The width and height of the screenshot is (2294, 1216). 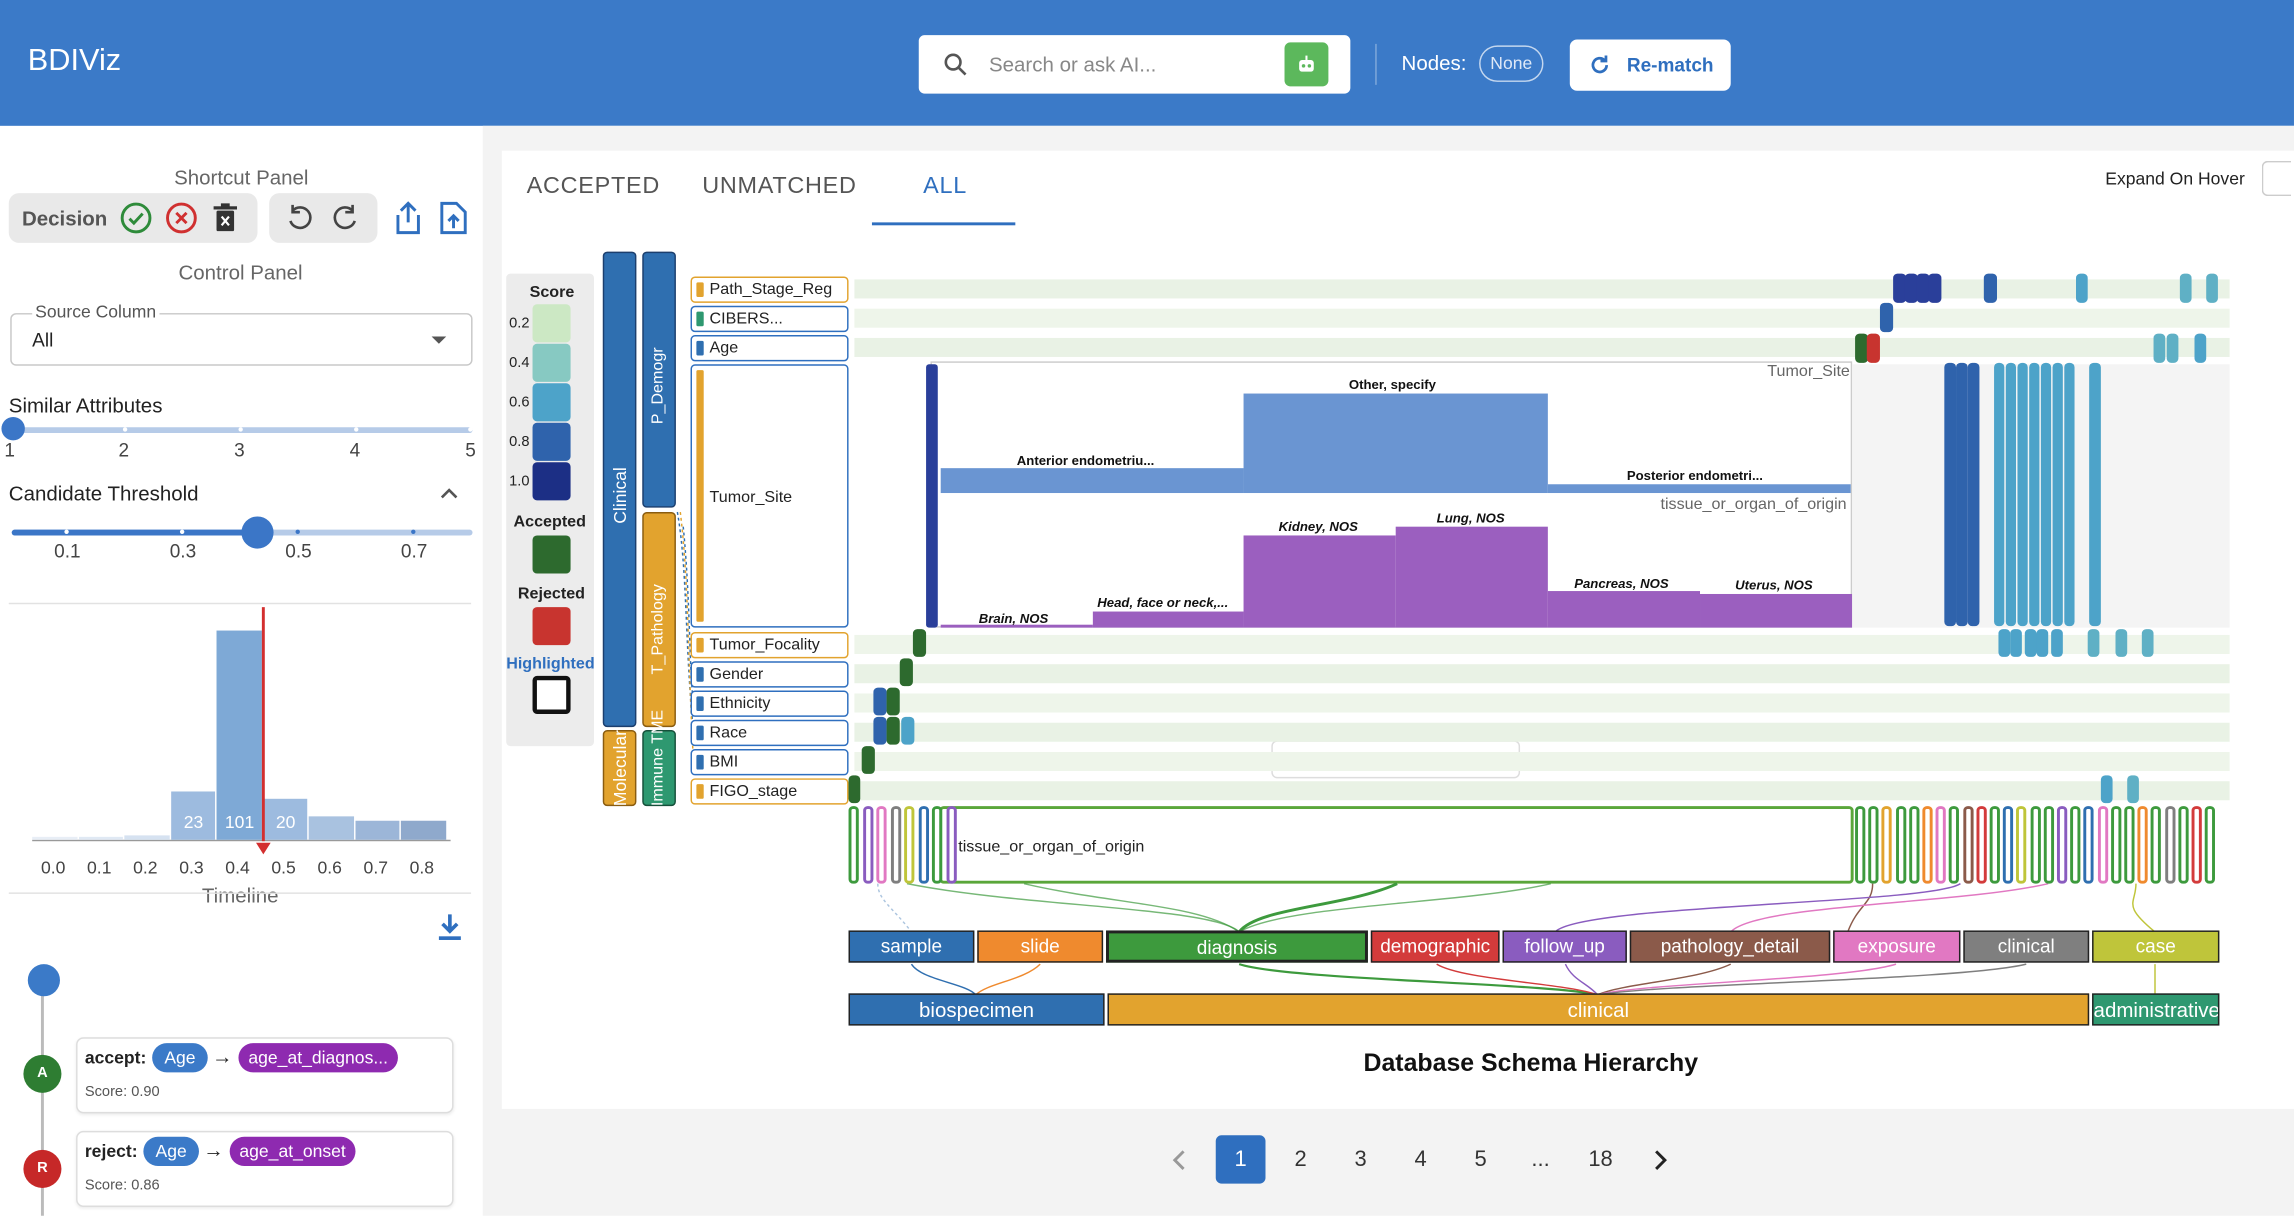 What do you see at coordinates (1237, 946) in the screenshot?
I see `category-diagnosis: diagnosis` at bounding box center [1237, 946].